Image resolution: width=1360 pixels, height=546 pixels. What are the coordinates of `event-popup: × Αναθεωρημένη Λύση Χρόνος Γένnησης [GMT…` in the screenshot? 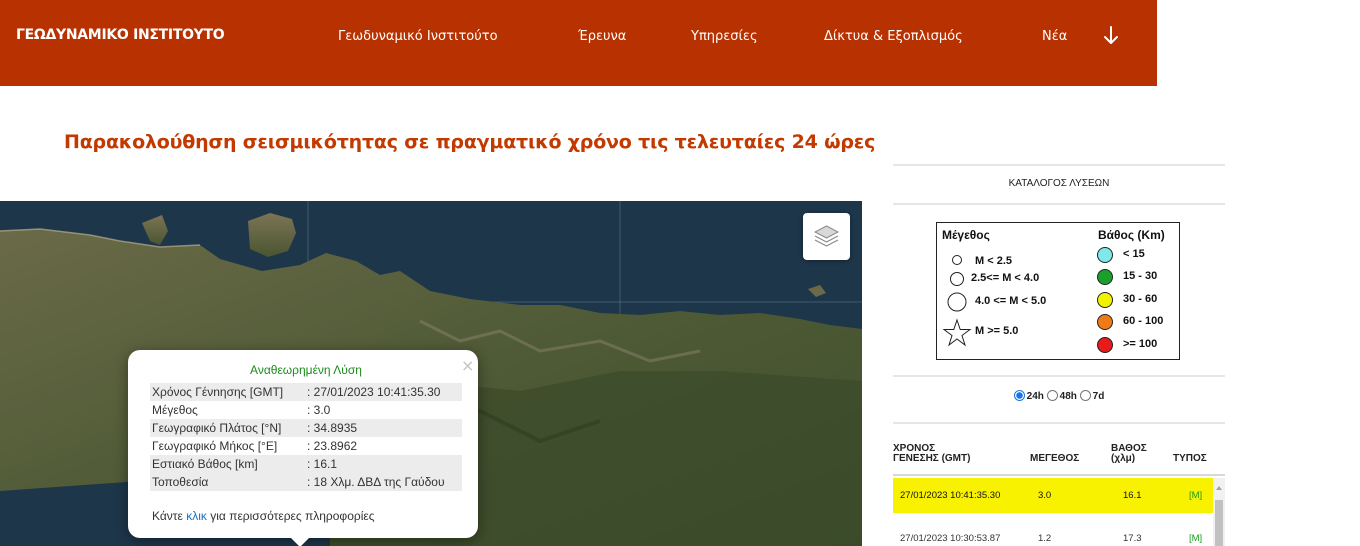 It's located at (303, 444).